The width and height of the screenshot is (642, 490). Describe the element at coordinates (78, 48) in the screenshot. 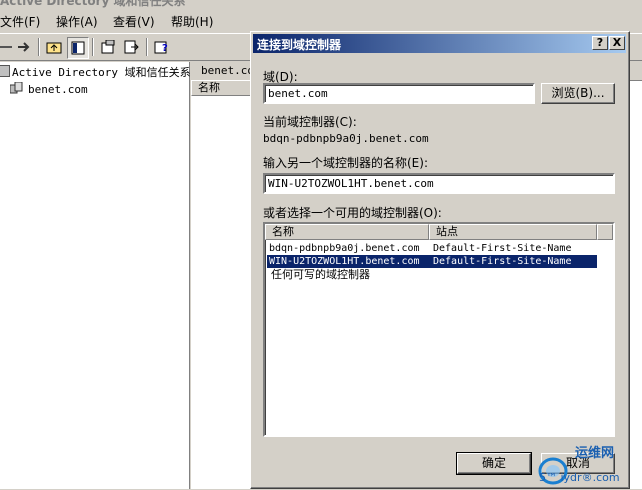

I see `show-tree-icon` at that location.